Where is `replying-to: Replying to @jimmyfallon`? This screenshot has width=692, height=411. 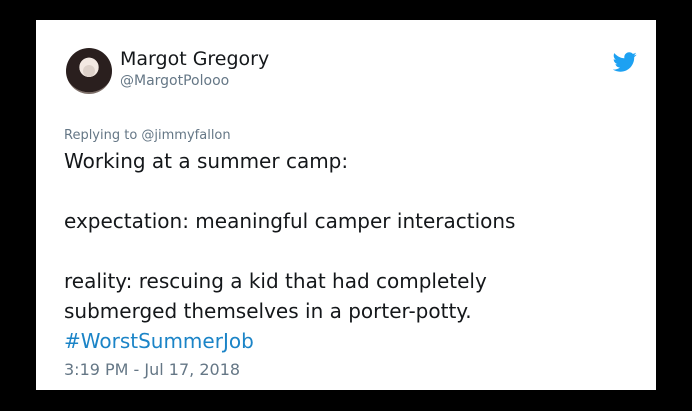
replying-to: Replying to @jimmyfallon is located at coordinates (147, 135).